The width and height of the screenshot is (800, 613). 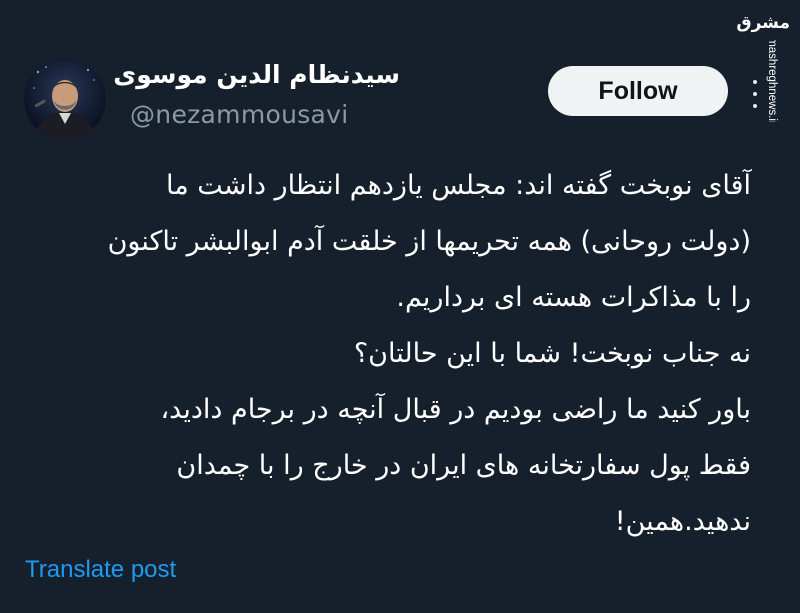 What do you see at coordinates (64, 103) in the screenshot?
I see `avatar-image` at bounding box center [64, 103].